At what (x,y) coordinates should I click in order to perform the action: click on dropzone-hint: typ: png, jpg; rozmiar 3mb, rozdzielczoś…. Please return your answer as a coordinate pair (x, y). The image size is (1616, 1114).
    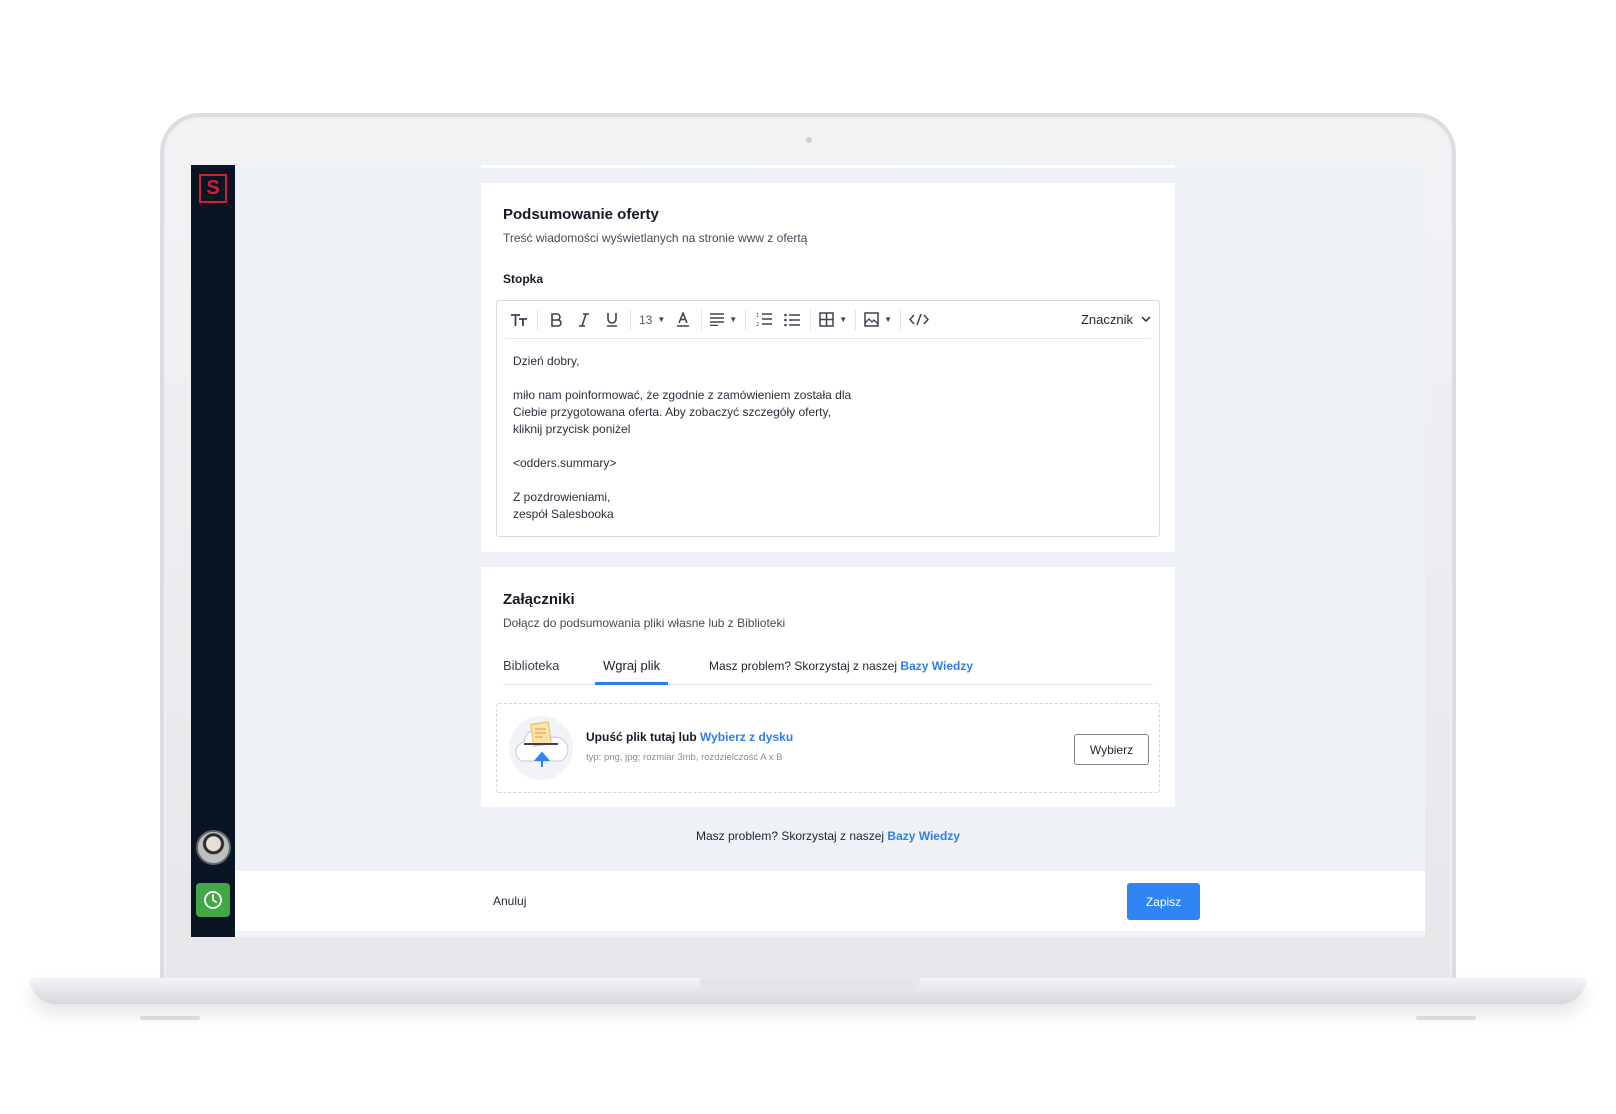
    Looking at the image, I should click on (684, 757).